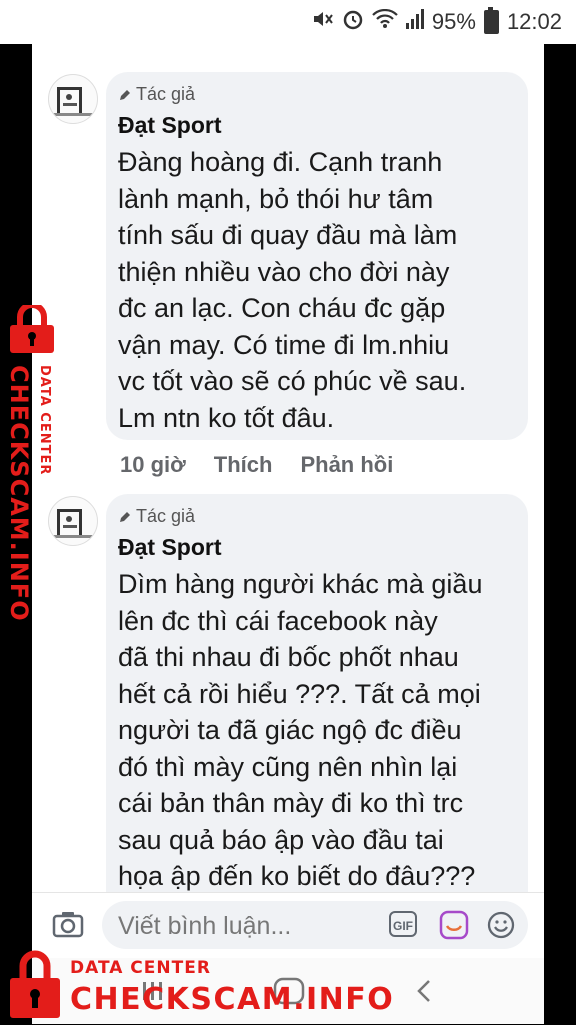 The width and height of the screenshot is (576, 1025). What do you see at coordinates (300, 584) in the screenshot?
I see `comment-line: Dìm hàng người khác mà giầu` at bounding box center [300, 584].